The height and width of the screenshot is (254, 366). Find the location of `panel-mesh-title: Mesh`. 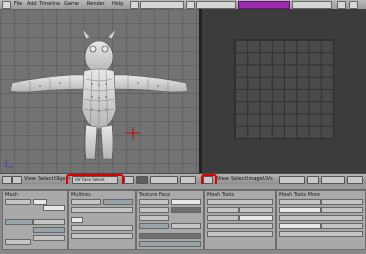

panel-mesh-title: Mesh is located at coordinates (12, 195).